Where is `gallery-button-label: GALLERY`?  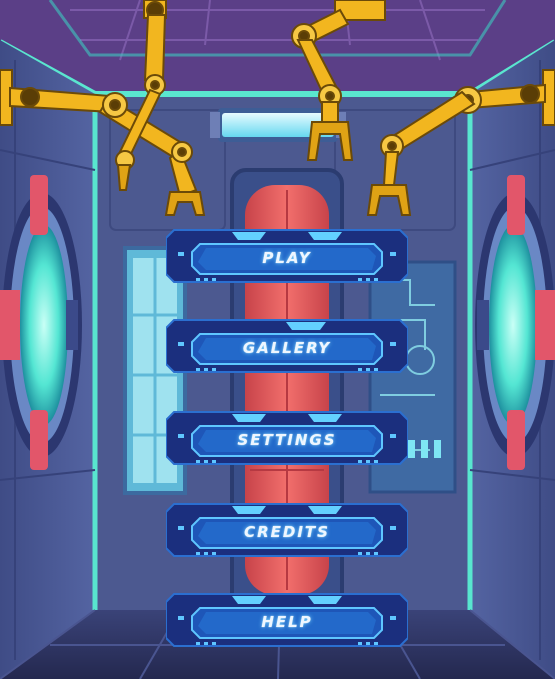
gallery-button-label: GALLERY is located at coordinates (287, 348).